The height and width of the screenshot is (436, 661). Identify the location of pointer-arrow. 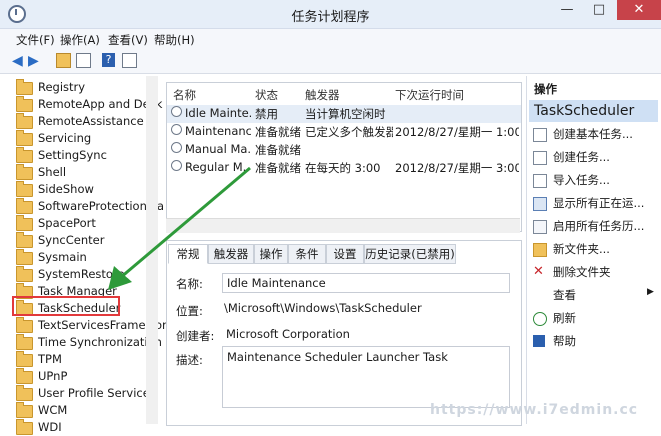
(179, 228).